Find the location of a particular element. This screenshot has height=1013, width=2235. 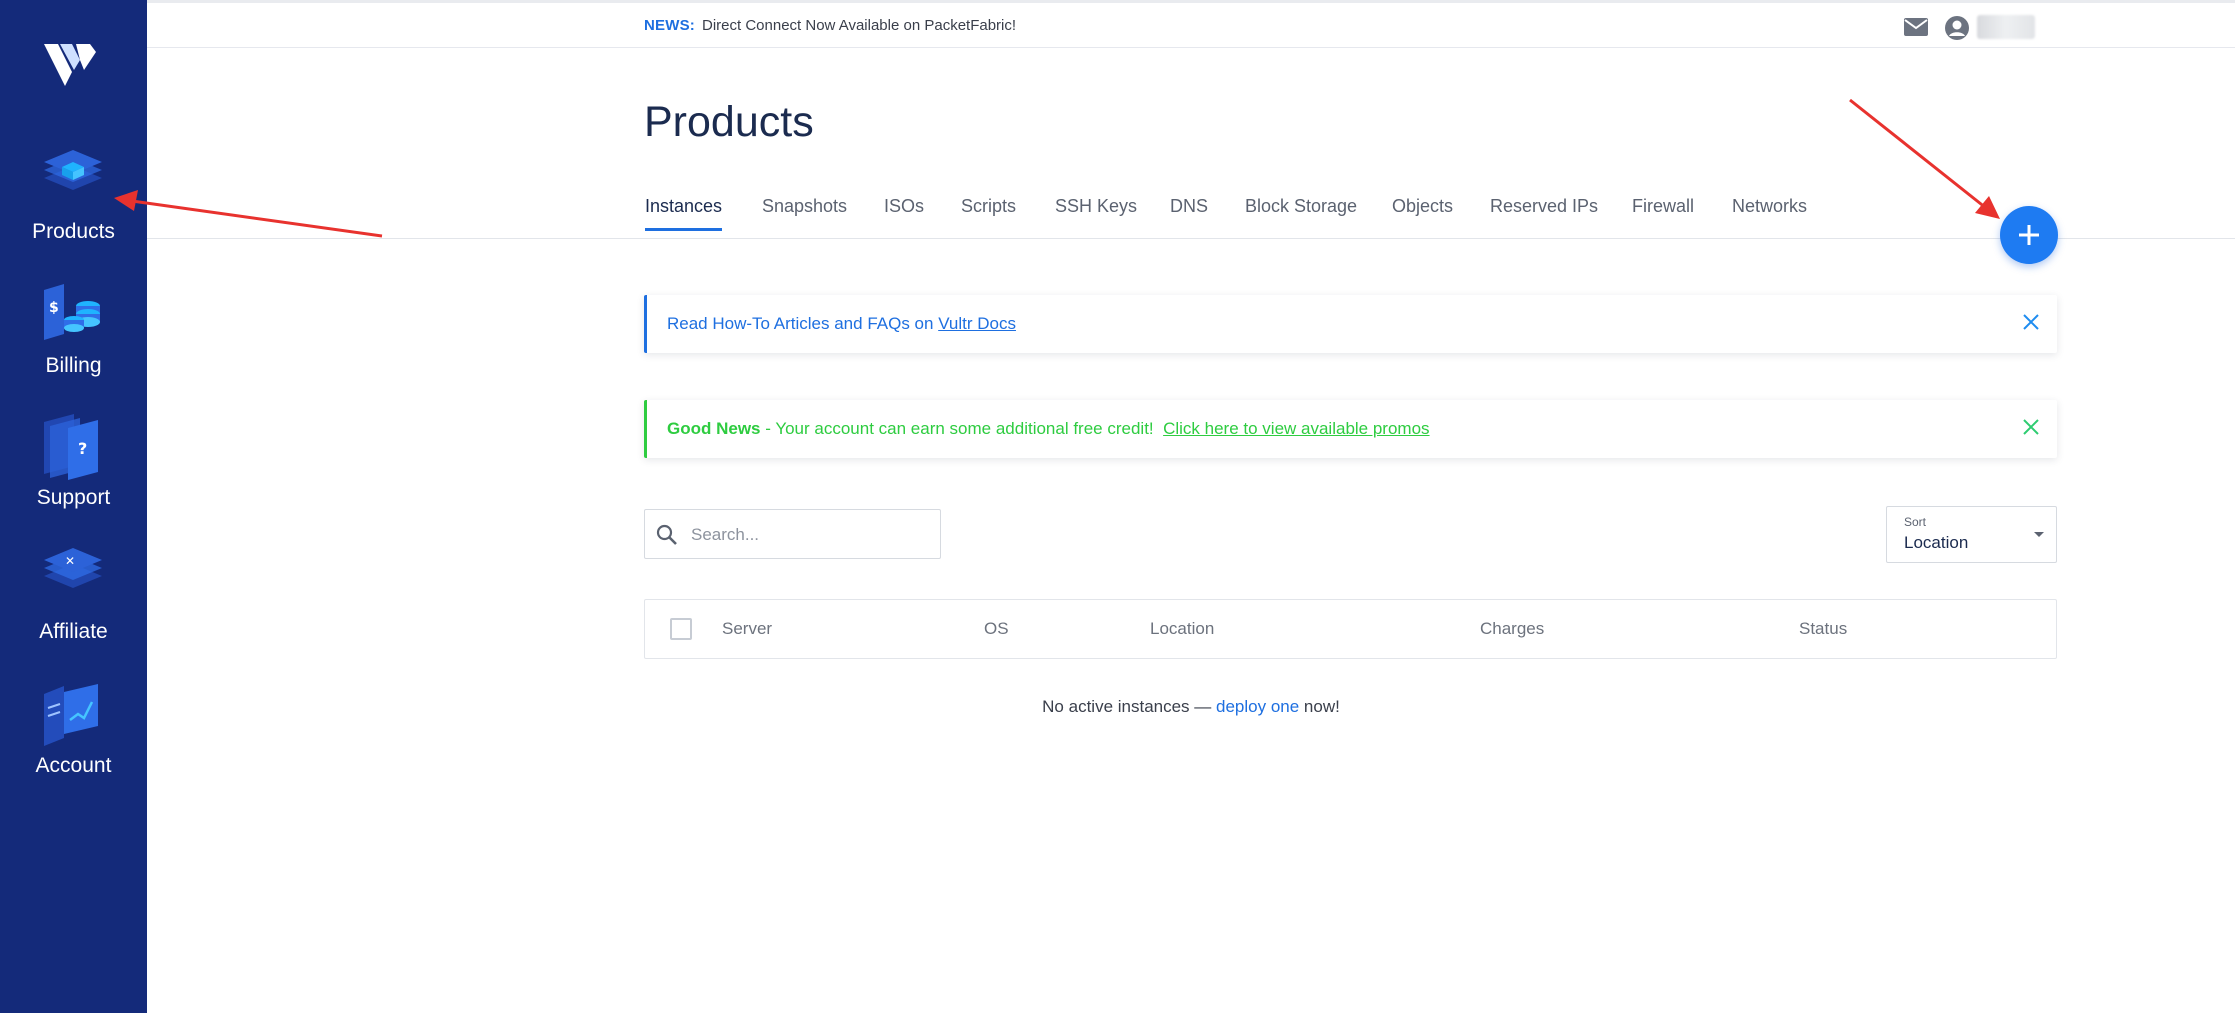

chevron-down-icon is located at coordinates (2039, 534).